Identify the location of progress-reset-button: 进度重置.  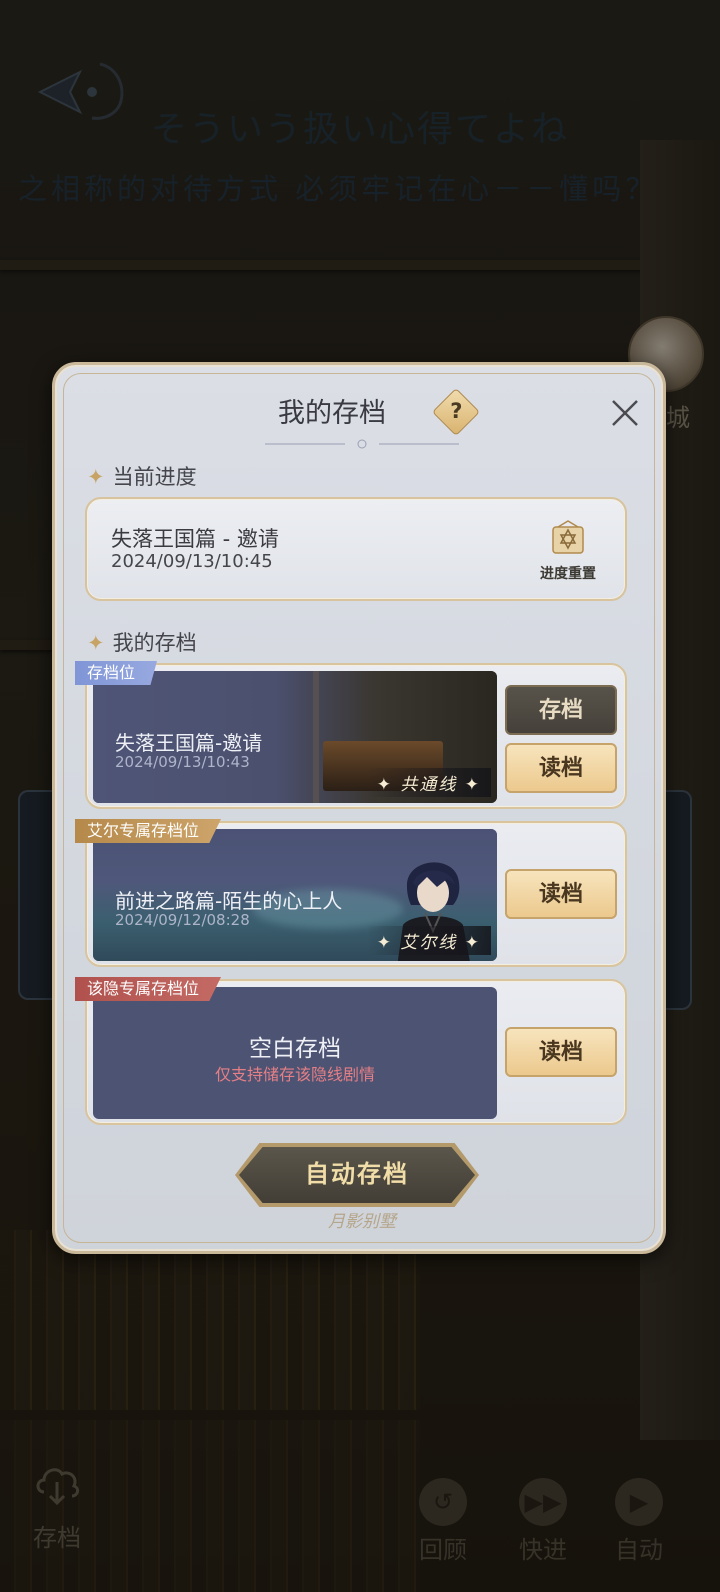
(568, 551).